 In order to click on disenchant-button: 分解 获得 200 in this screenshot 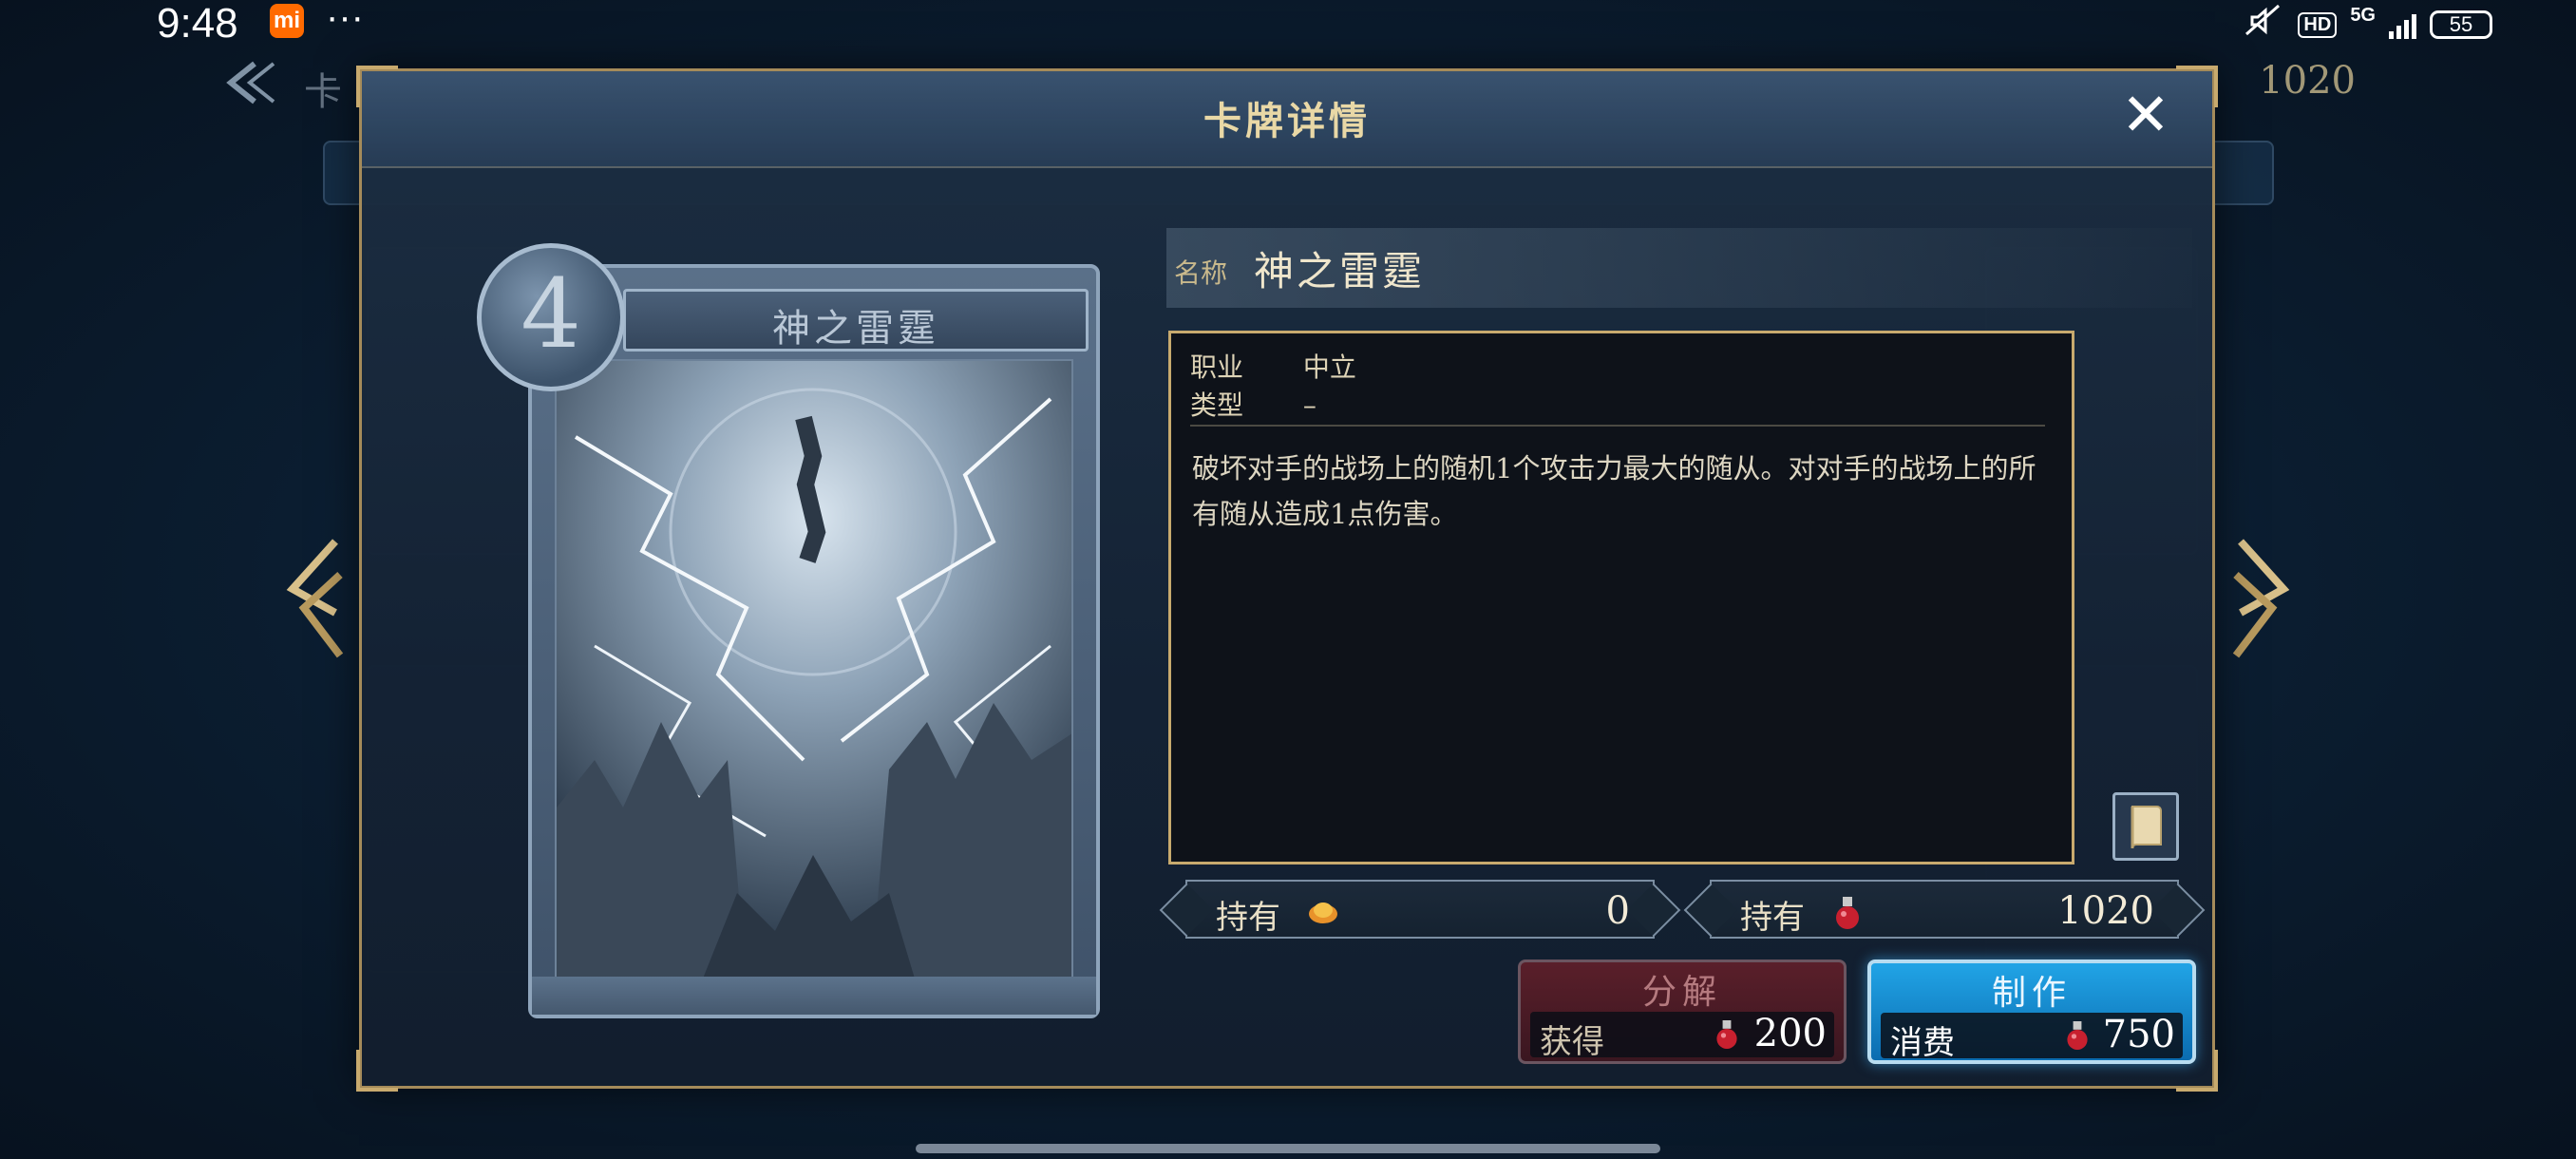, I will do `click(1682, 1012)`.